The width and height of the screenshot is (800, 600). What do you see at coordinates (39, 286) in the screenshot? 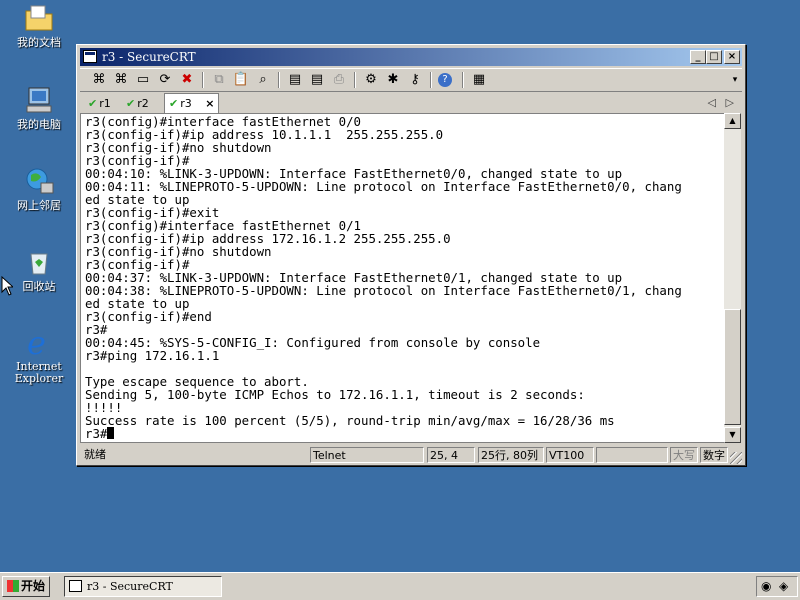
I see `desktop-icon-label: 回收站` at bounding box center [39, 286].